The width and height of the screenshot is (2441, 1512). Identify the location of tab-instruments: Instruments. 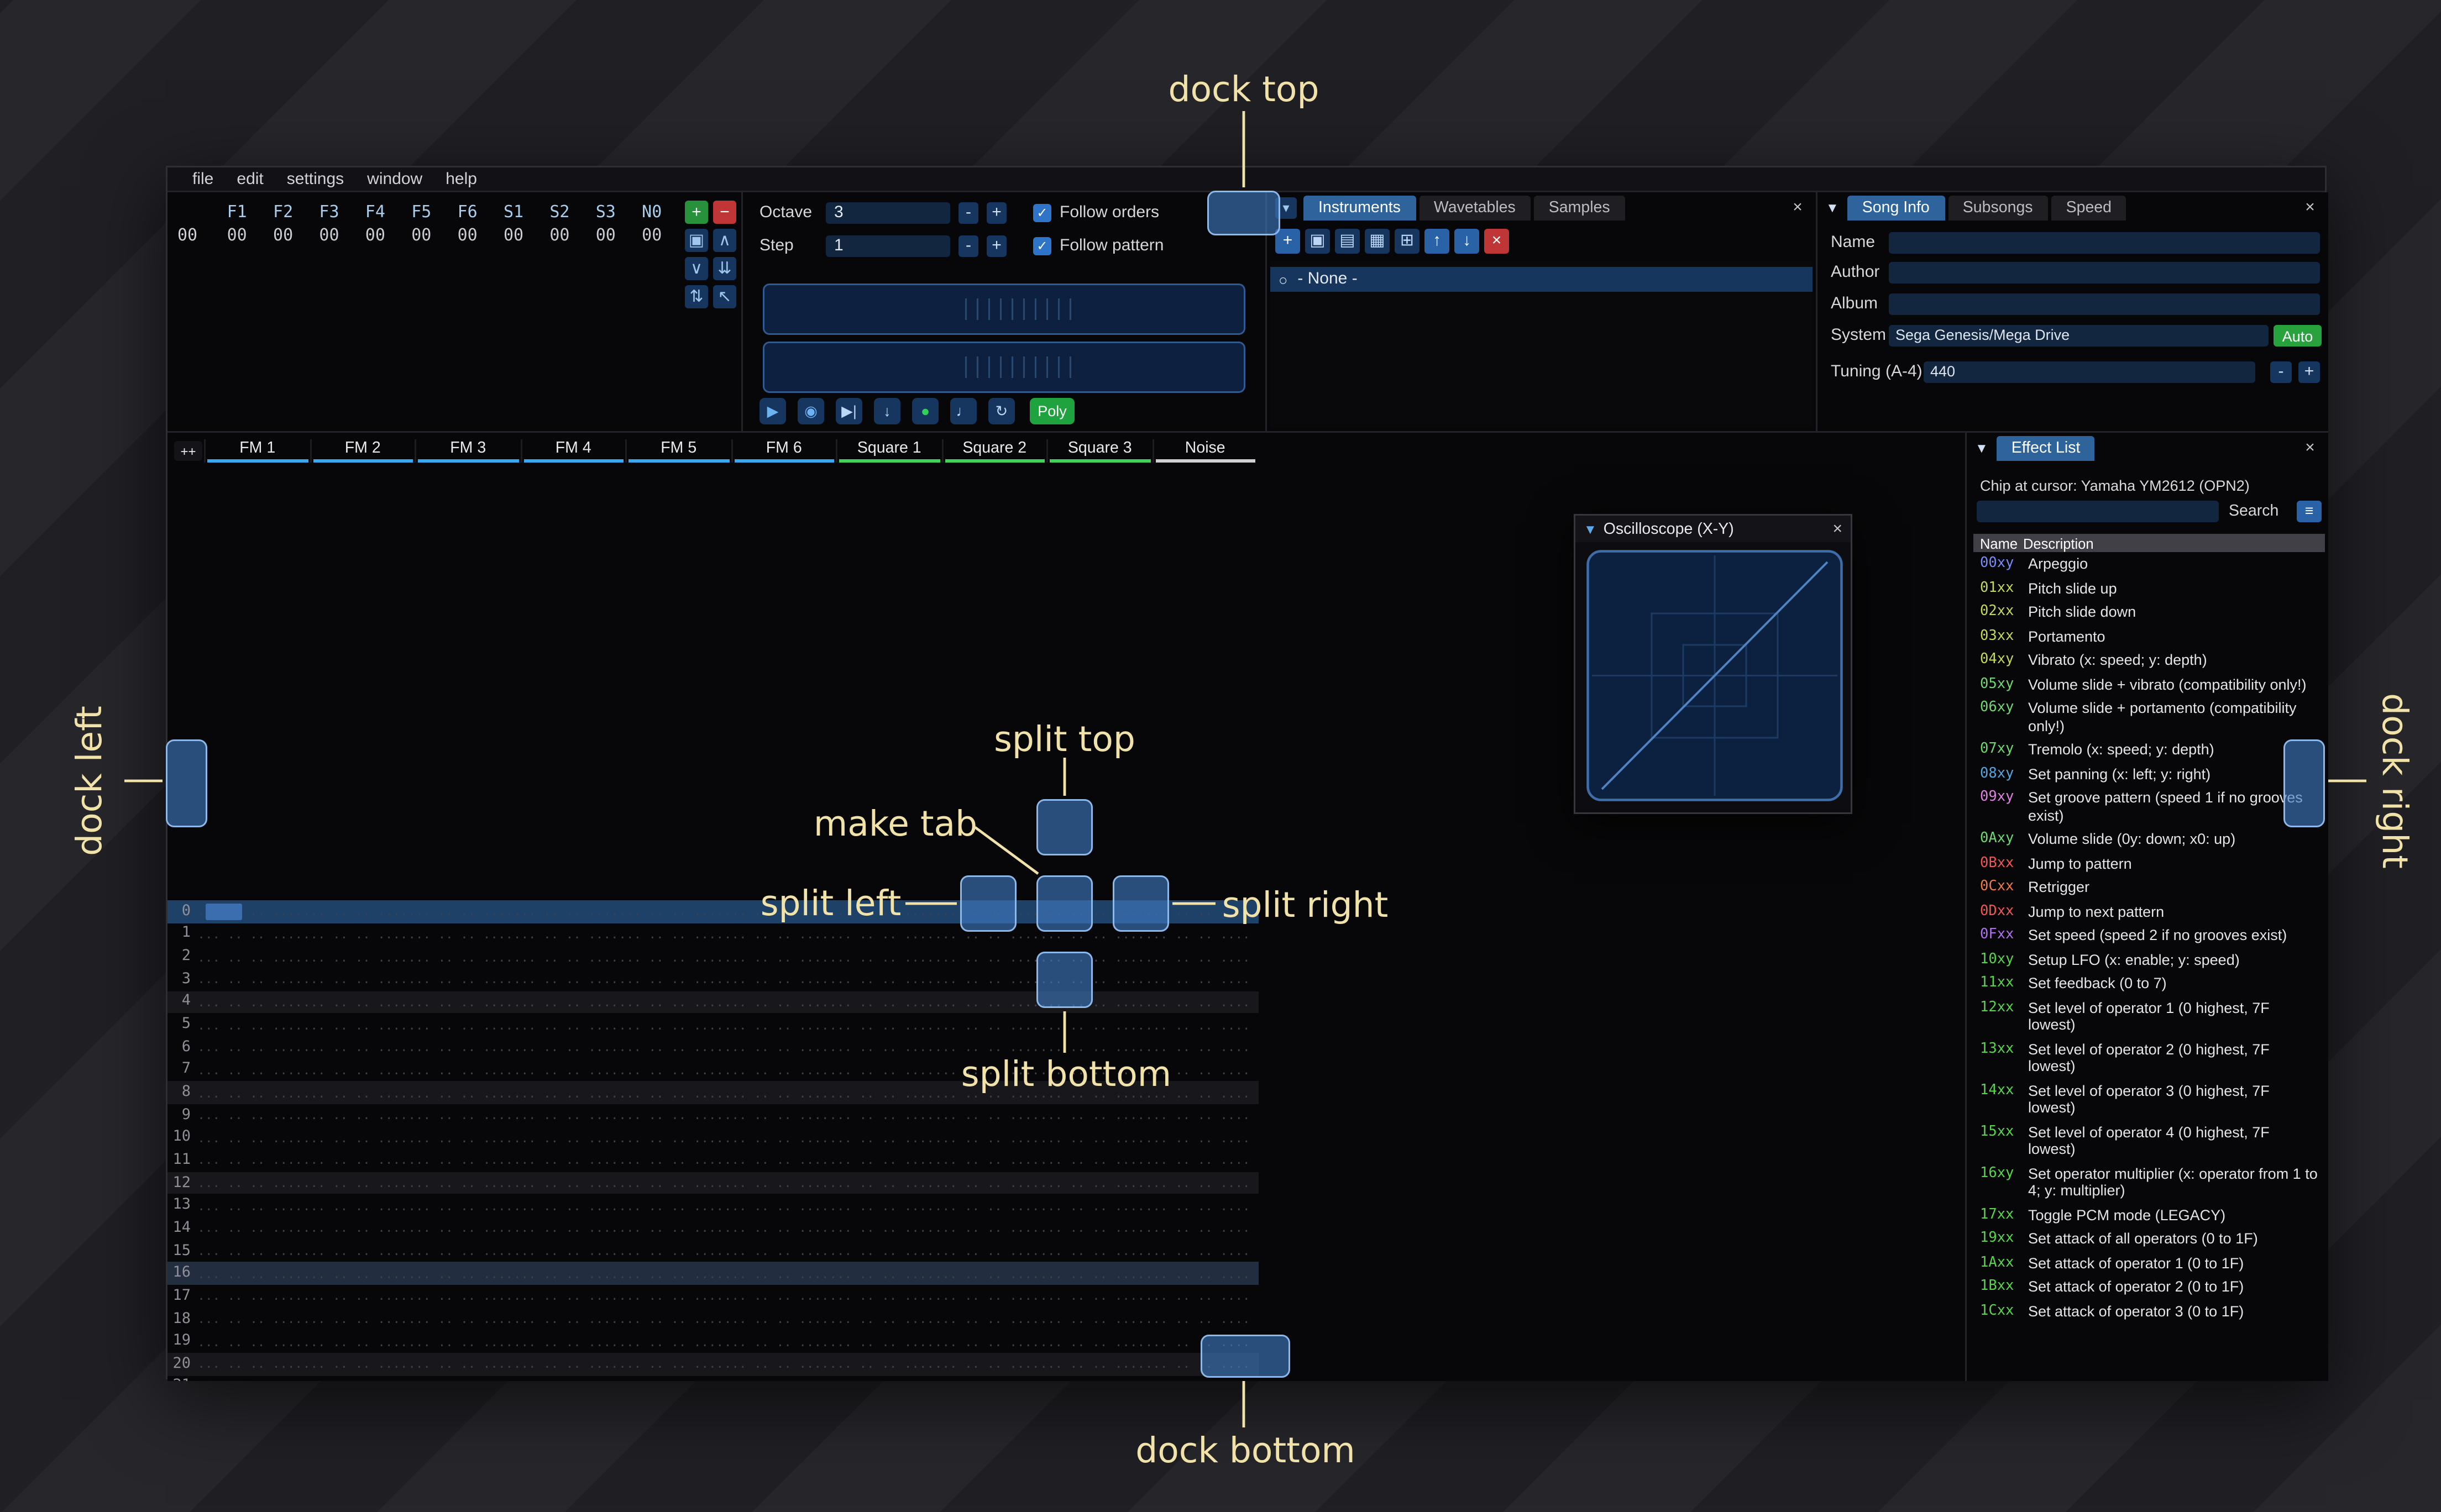
(1359, 209).